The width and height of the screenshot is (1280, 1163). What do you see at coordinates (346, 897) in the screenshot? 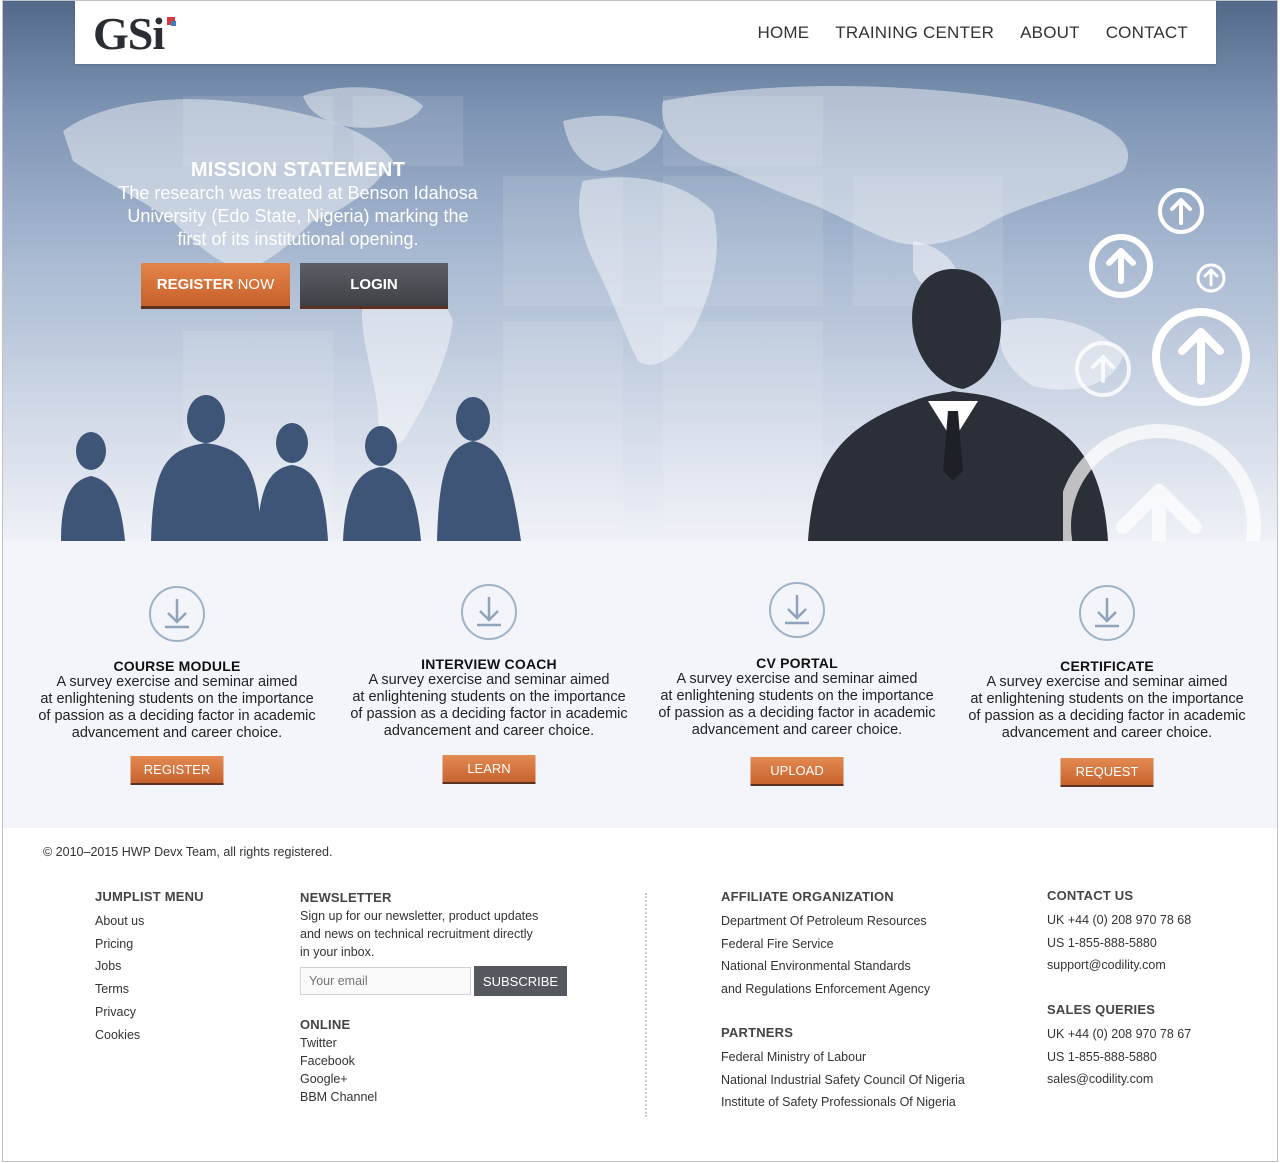
I see `newsletter-title: NEWSLETTER` at bounding box center [346, 897].